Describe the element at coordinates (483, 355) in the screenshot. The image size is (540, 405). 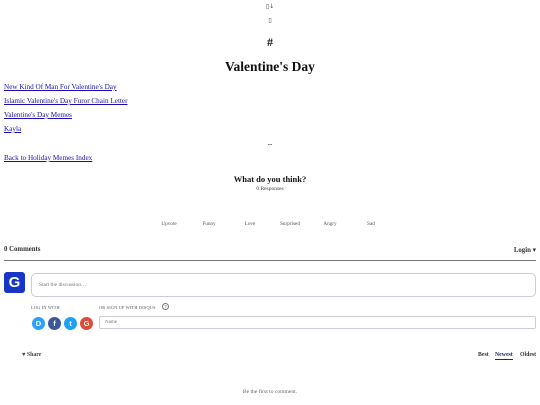
I see `sort-best: Best` at that location.